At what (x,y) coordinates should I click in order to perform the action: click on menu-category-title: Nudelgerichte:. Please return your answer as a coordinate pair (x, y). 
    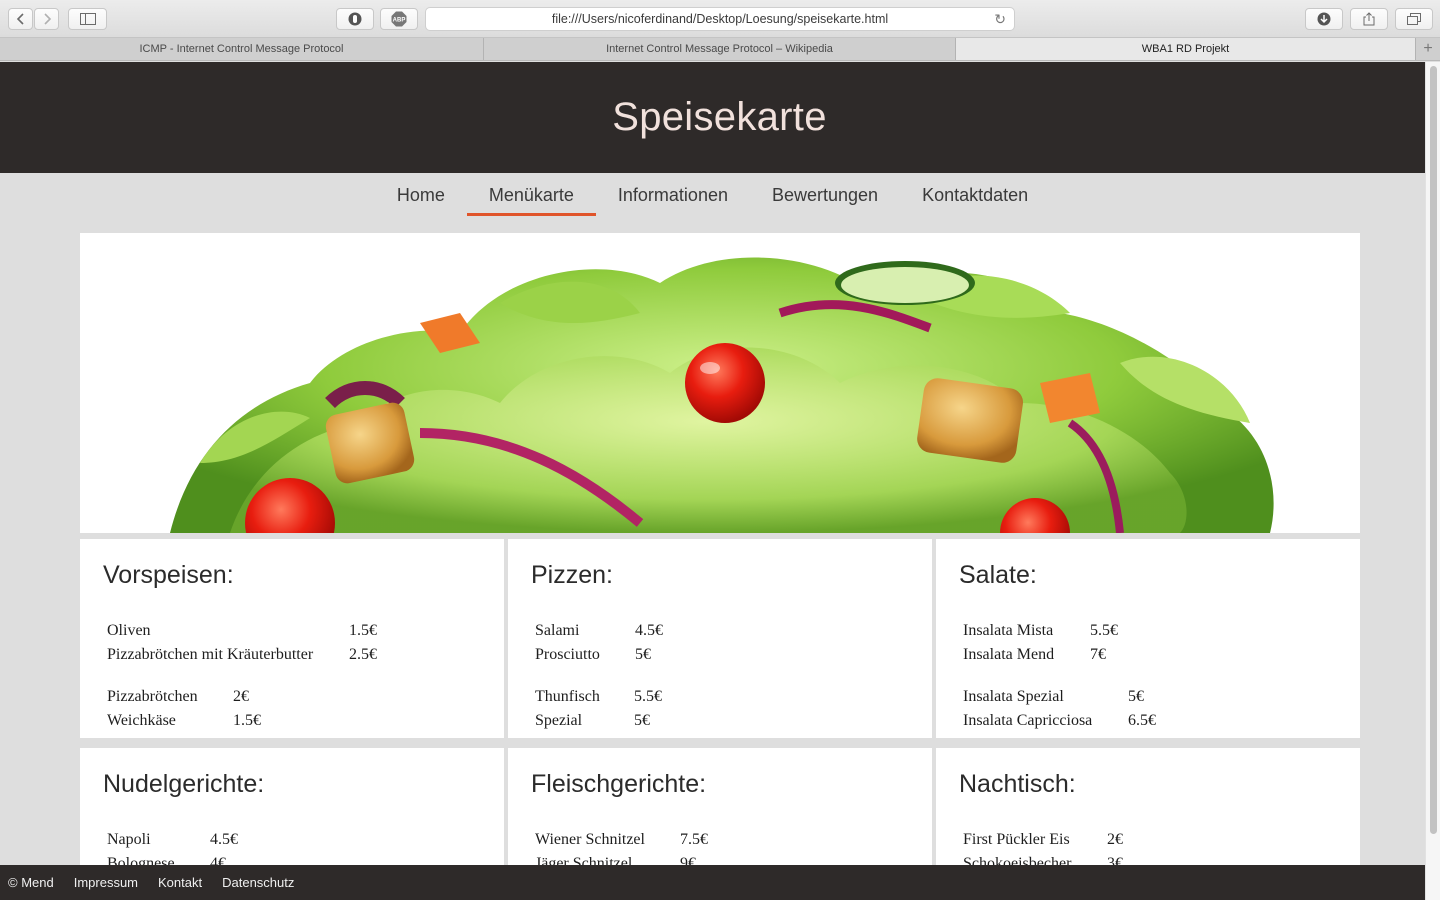
    Looking at the image, I should click on (184, 784).